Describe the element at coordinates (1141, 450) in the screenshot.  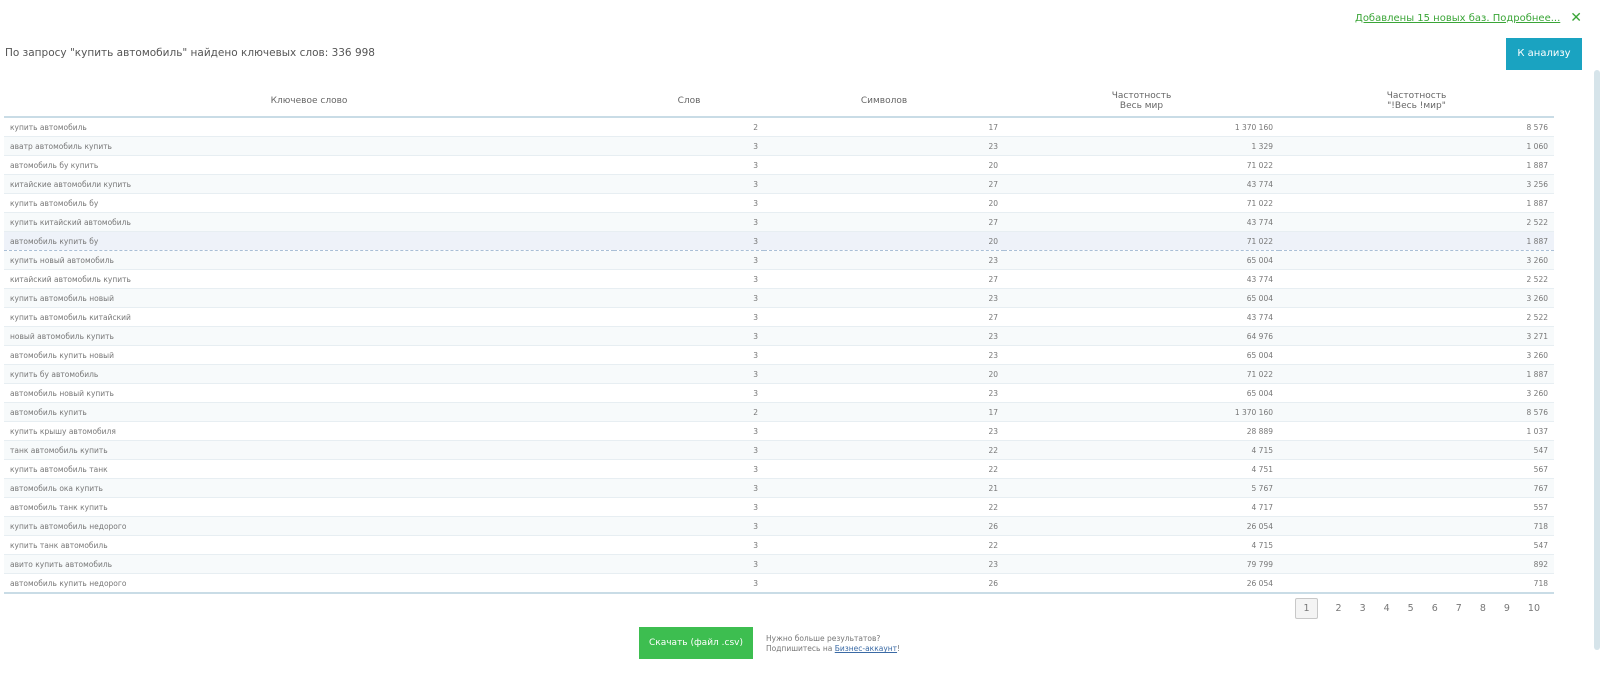
I see `frequency-cell: 4 715` at that location.